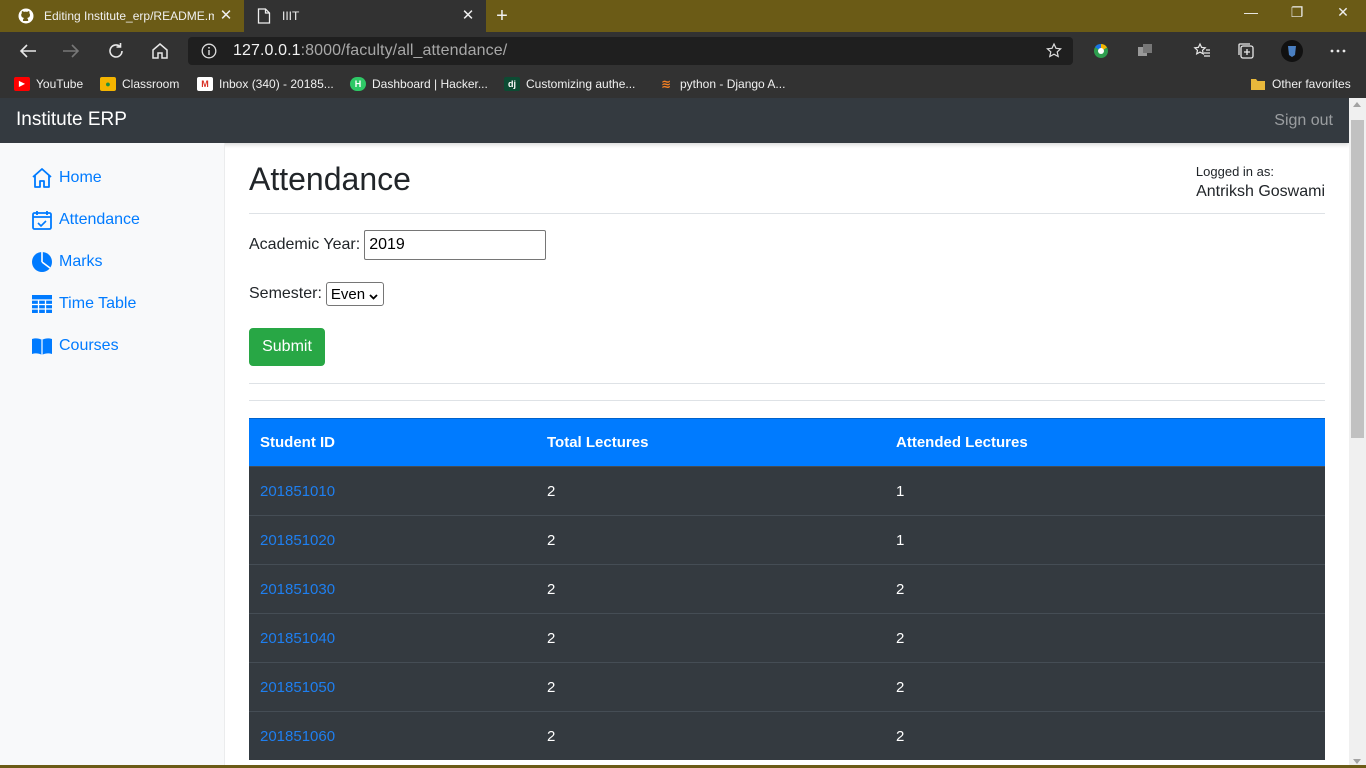 The height and width of the screenshot is (768, 1366). What do you see at coordinates (89, 345) in the screenshot?
I see `sidebar-item-label: Courses` at bounding box center [89, 345].